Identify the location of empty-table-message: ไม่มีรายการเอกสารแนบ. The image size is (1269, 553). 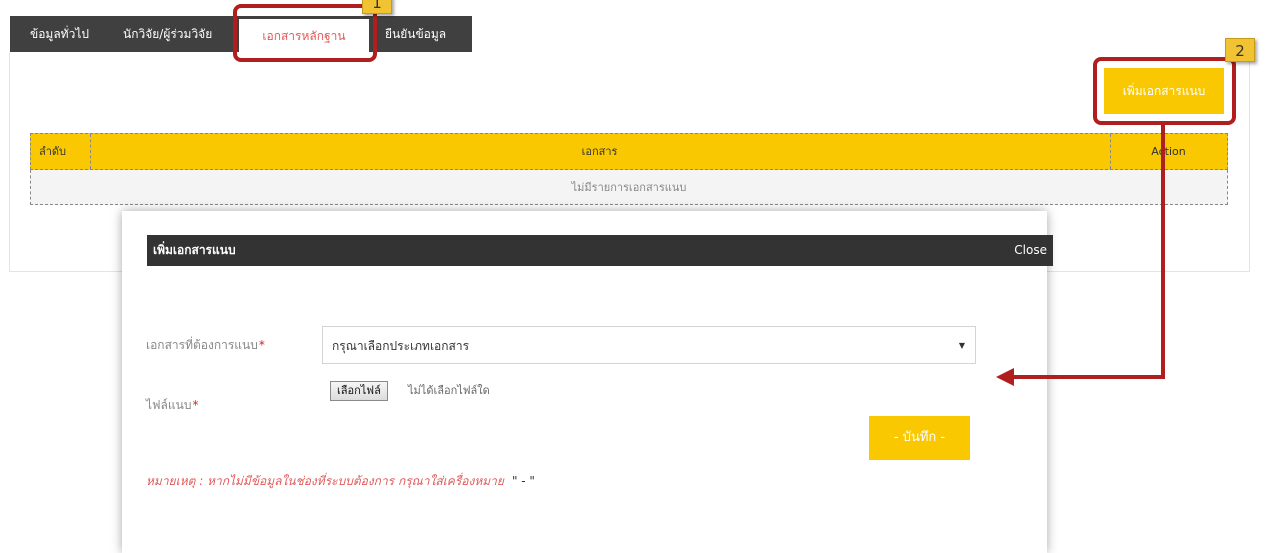
(629, 187).